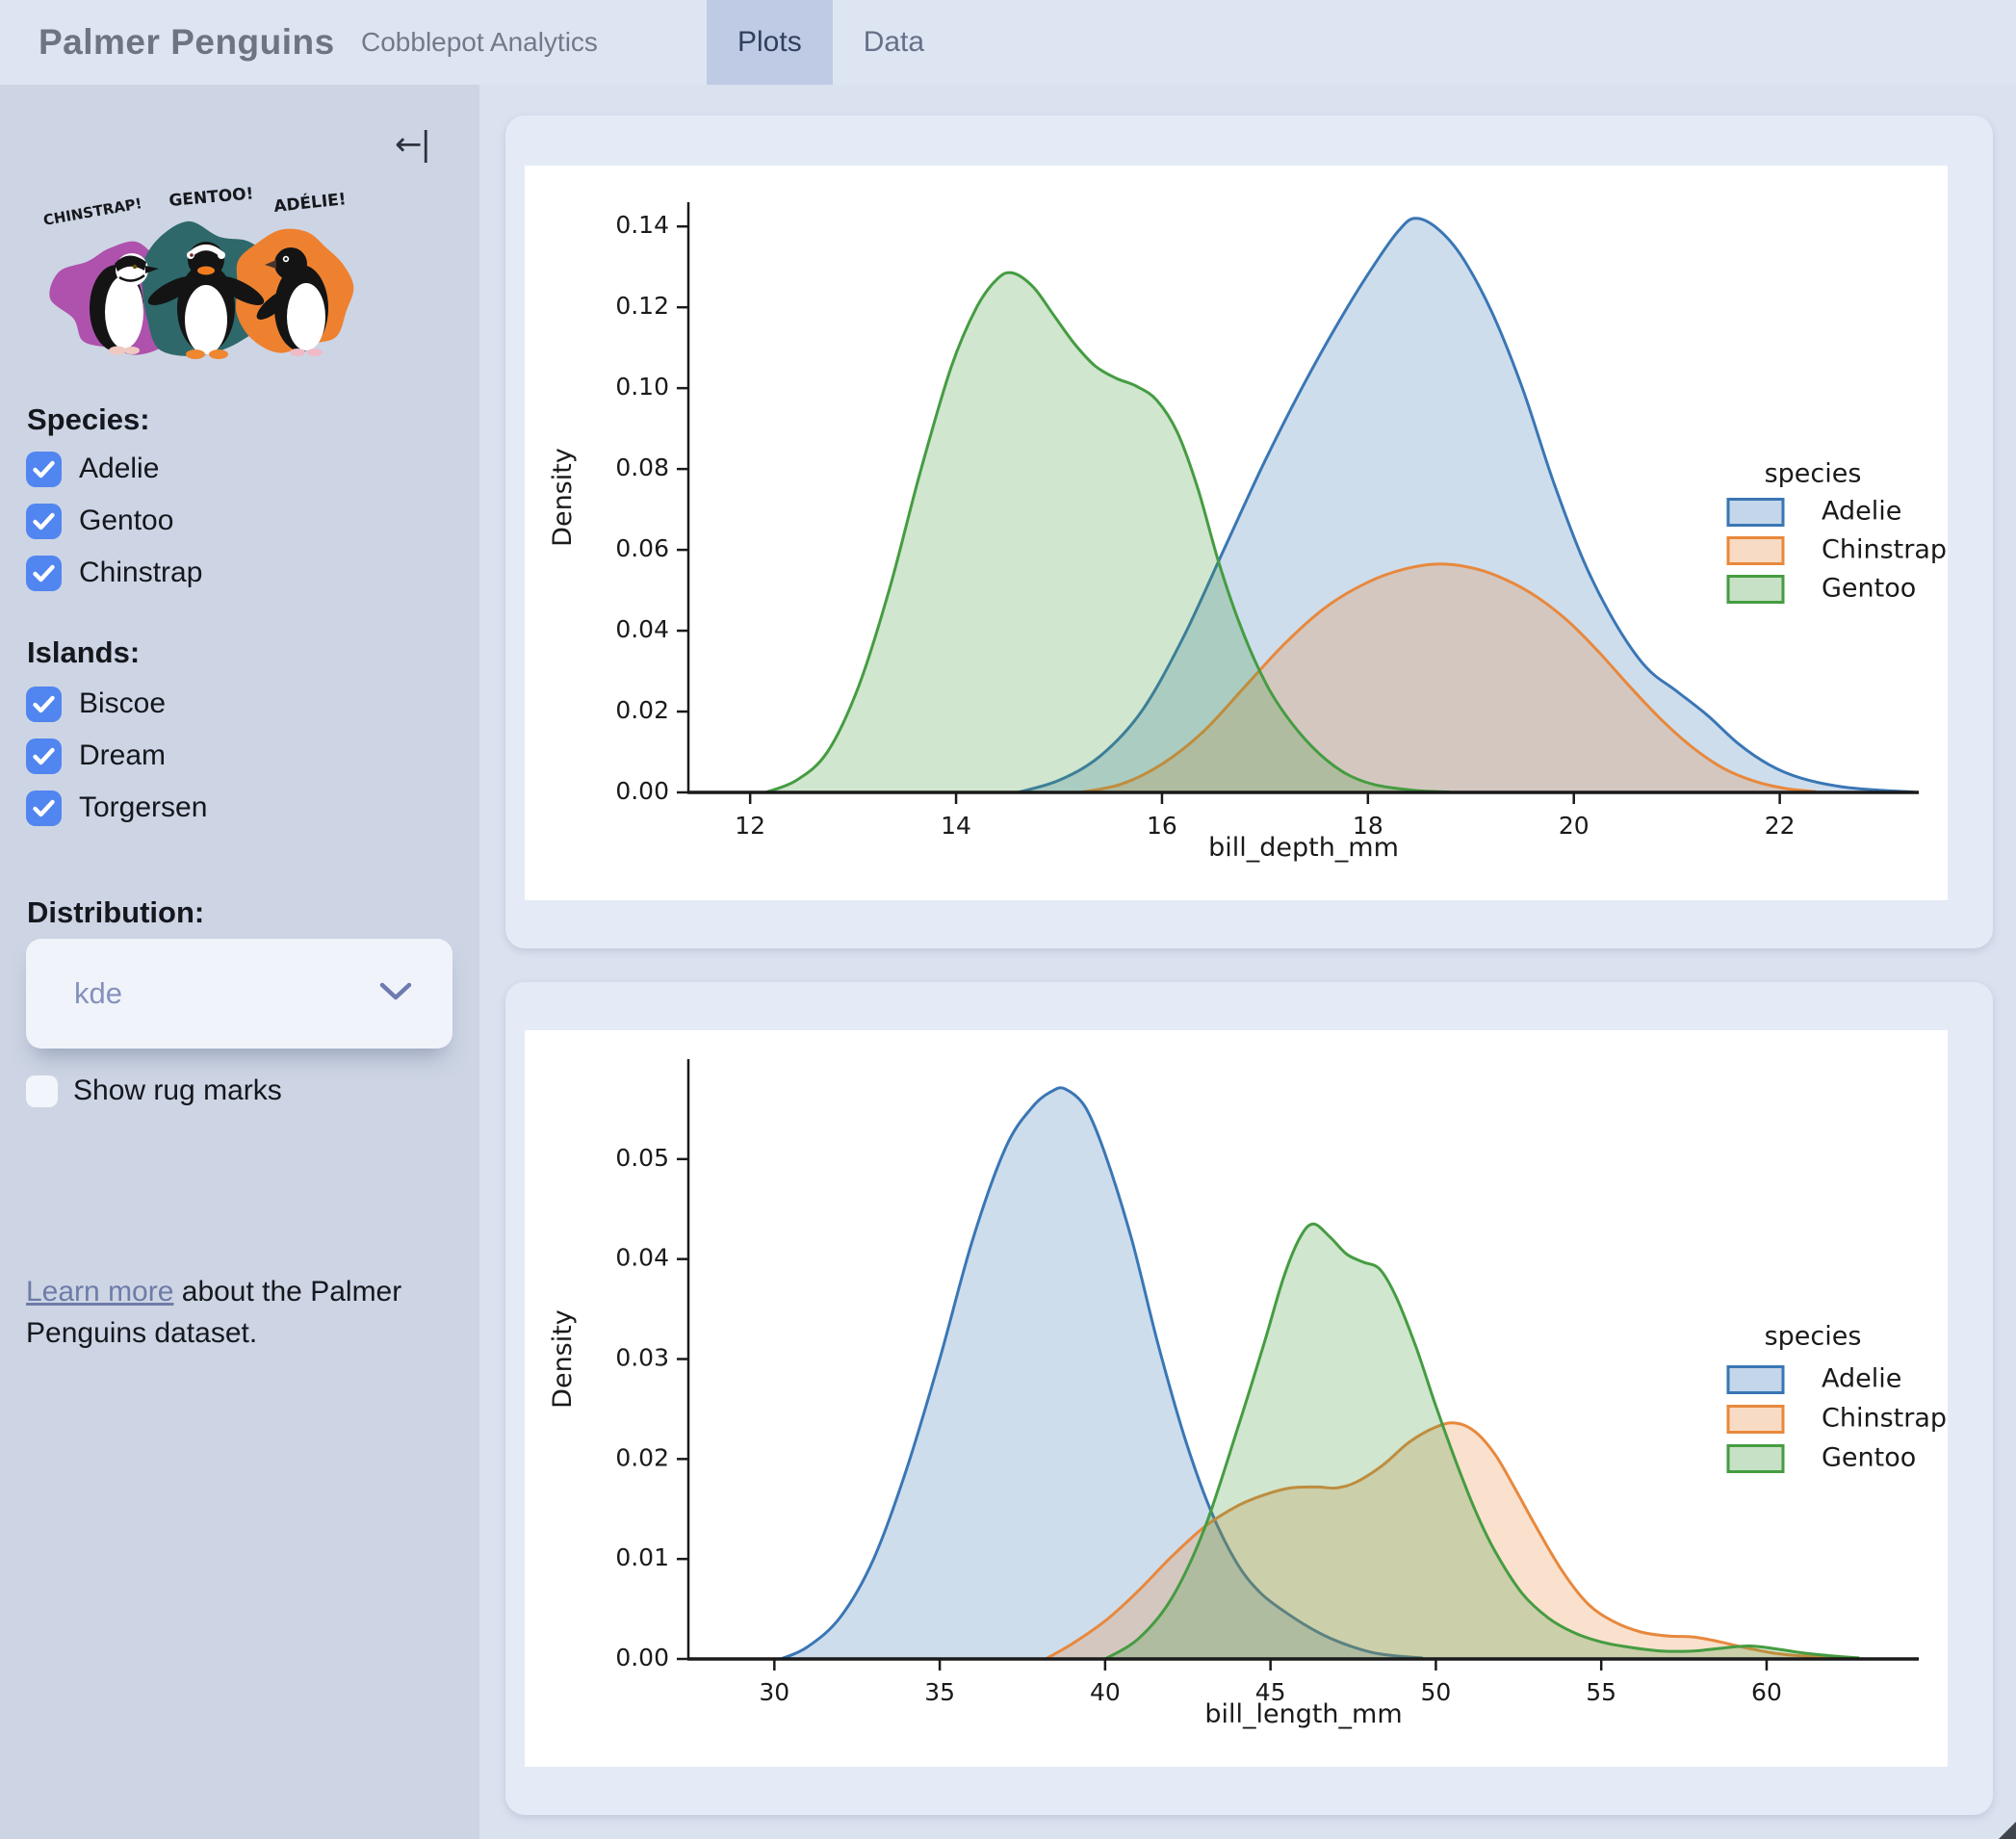 This screenshot has height=1839, width=2016. I want to click on checkbox-label: Gentoo, so click(126, 520).